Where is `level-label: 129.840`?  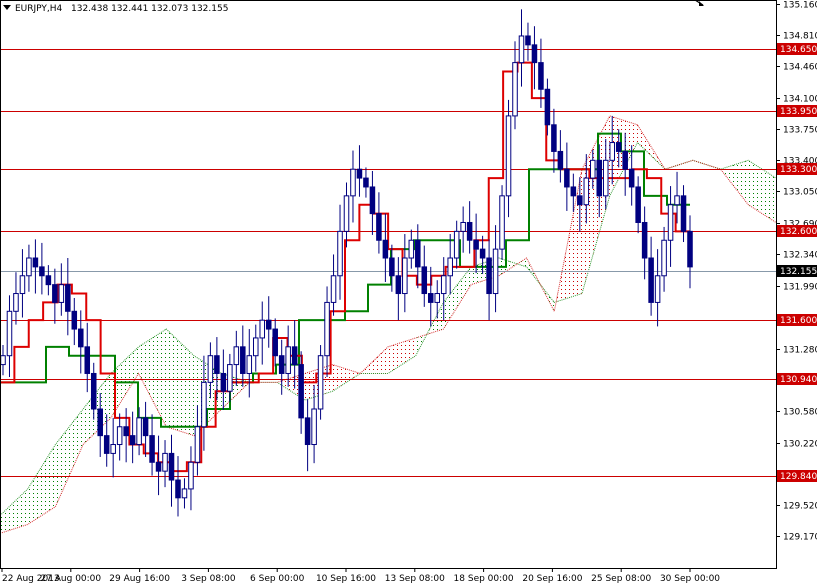 level-label: 129.840 is located at coordinates (798, 477).